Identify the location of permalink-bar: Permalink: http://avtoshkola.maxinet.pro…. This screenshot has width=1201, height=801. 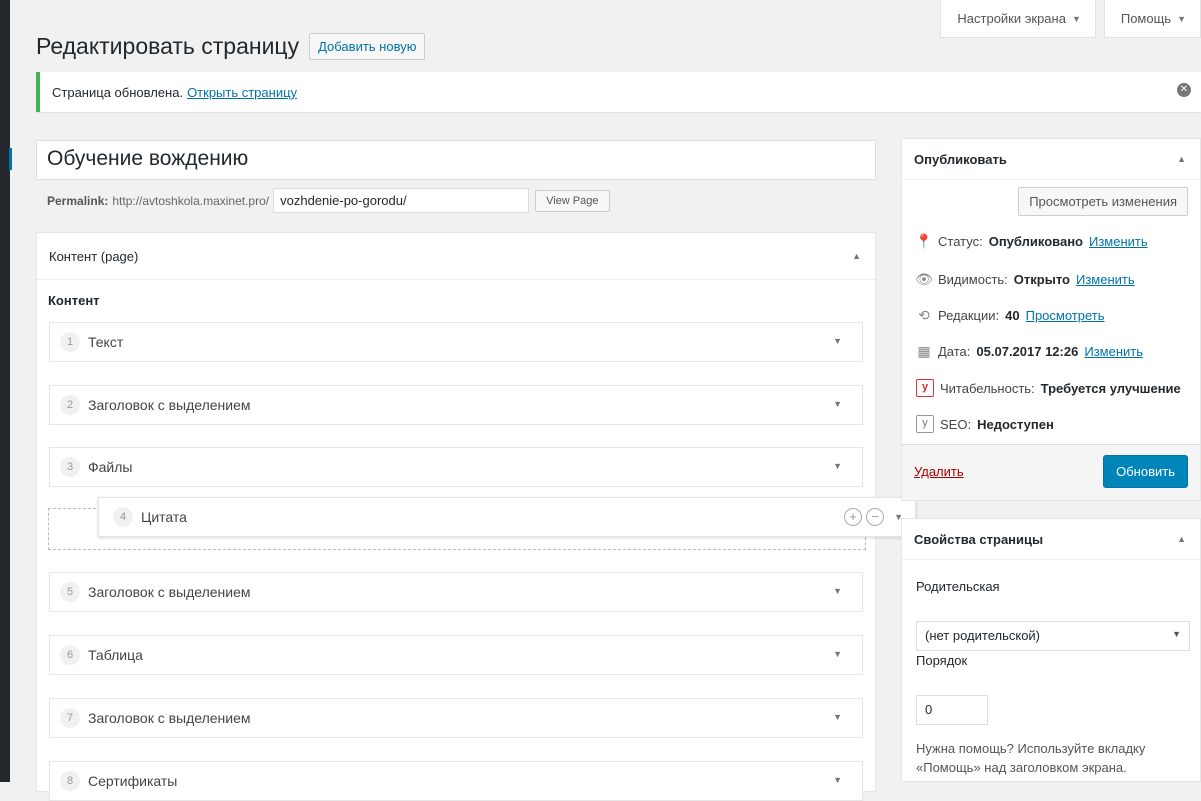
(328, 200).